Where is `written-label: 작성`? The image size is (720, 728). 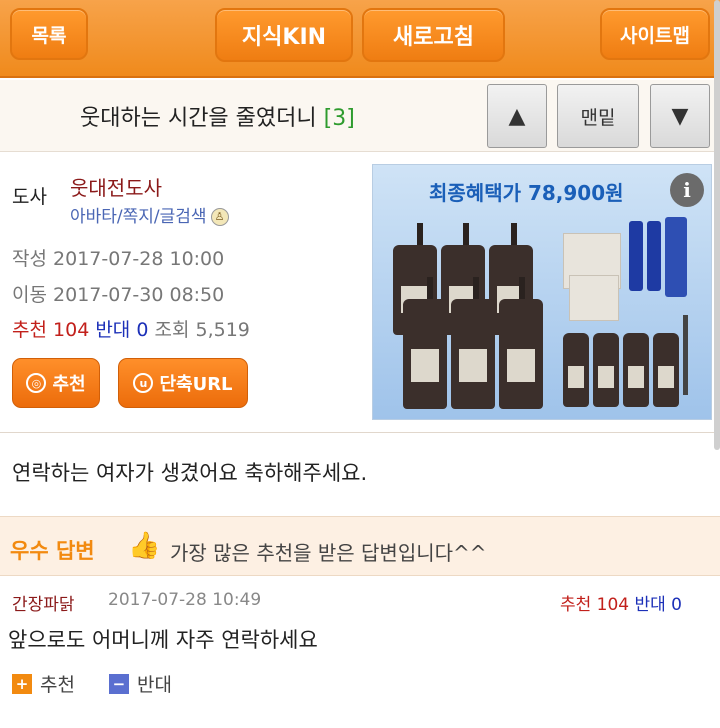
written-label: 작성 is located at coordinates (29, 259).